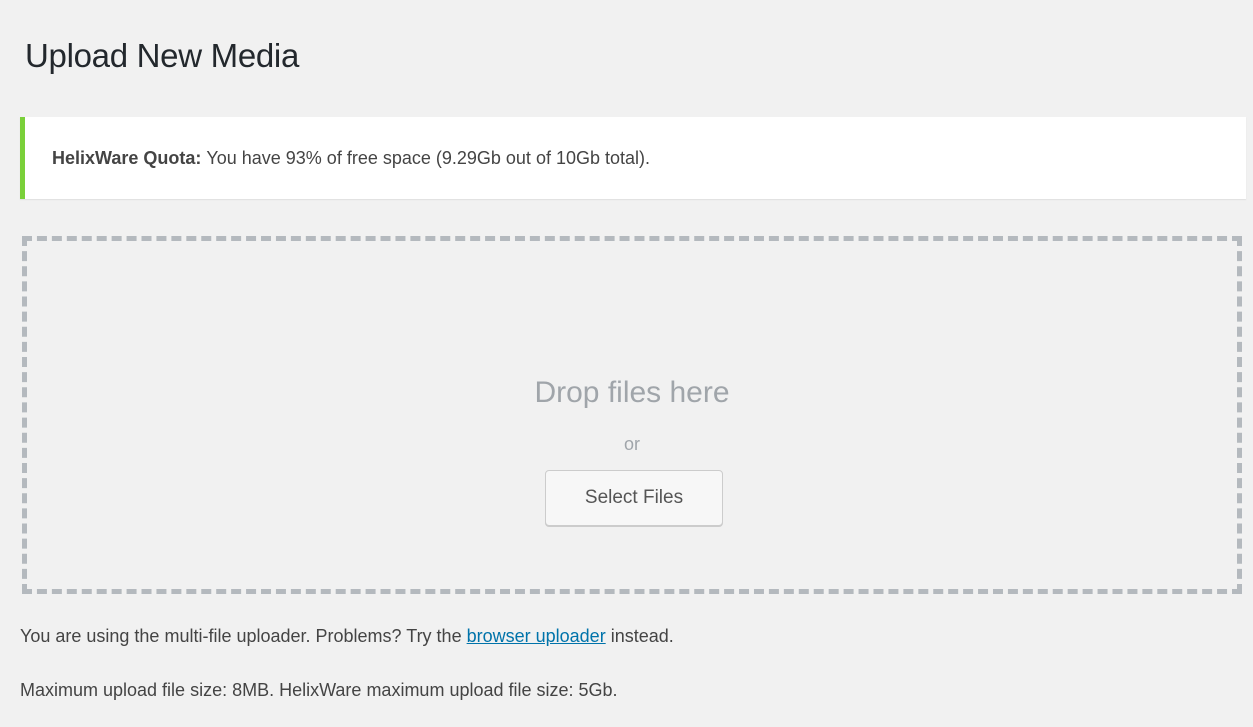 The image size is (1253, 727). What do you see at coordinates (634, 498) in the screenshot?
I see `select-files-button: Select Files` at bounding box center [634, 498].